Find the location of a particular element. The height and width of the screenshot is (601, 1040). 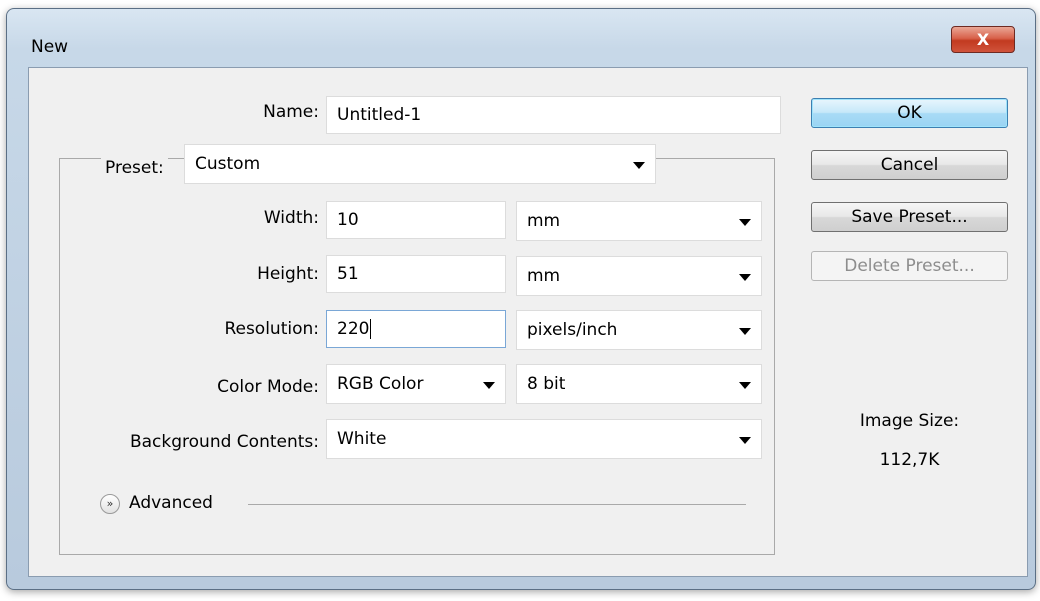

resolution-unit-select: pixels/inch is located at coordinates (639, 330).